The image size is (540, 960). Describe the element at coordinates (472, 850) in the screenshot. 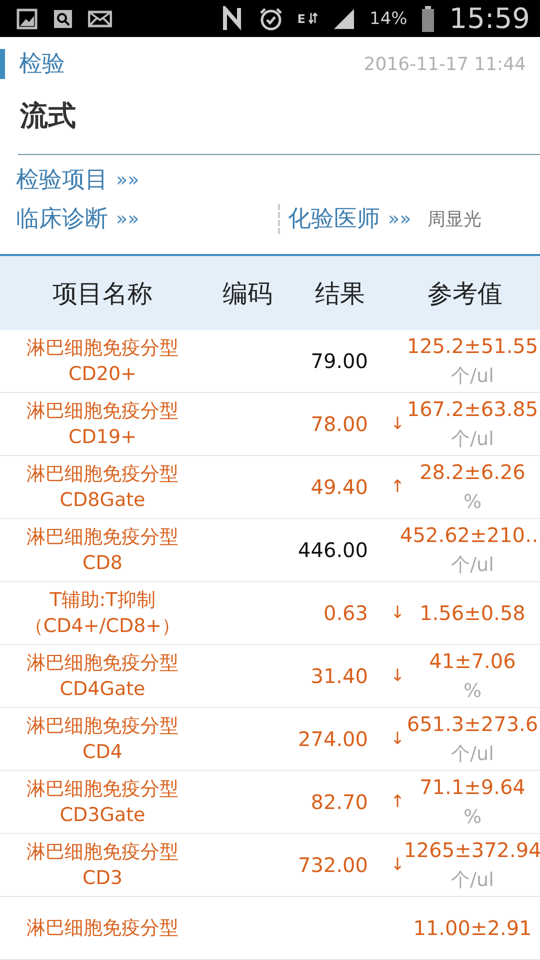

I see `reference-value: 1265±372.94` at that location.